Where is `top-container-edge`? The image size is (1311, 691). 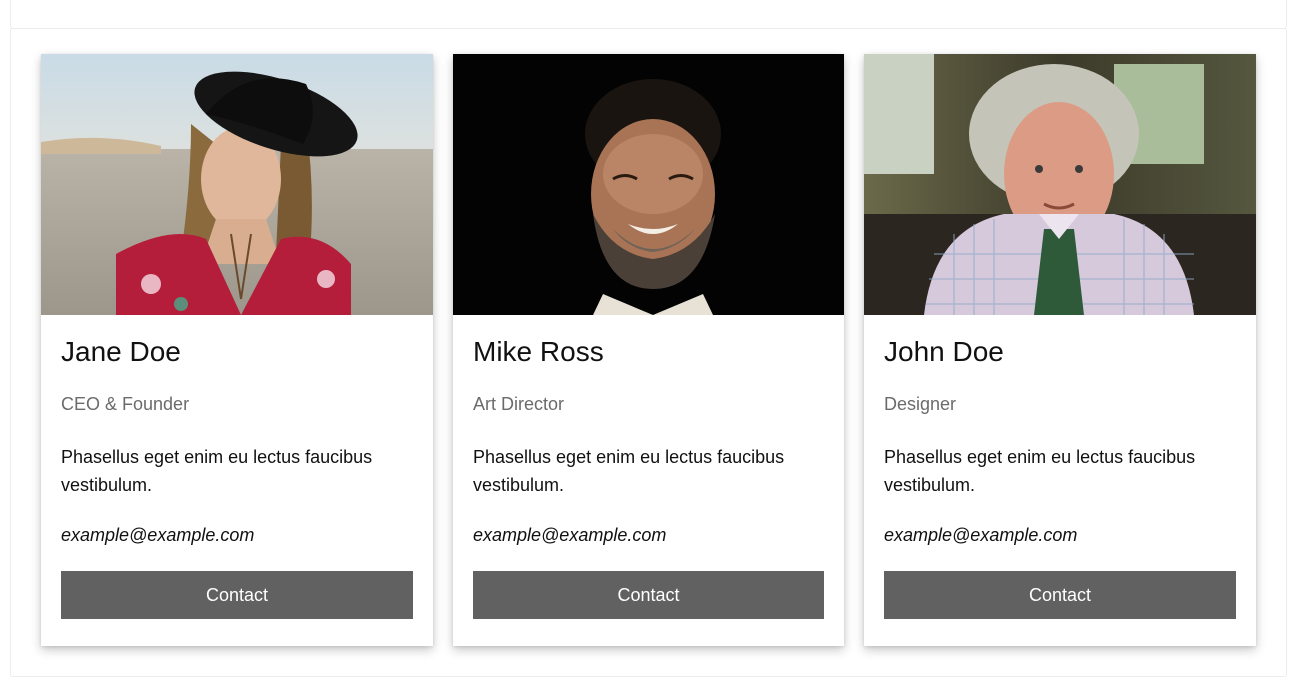
top-container-edge is located at coordinates (648, 14).